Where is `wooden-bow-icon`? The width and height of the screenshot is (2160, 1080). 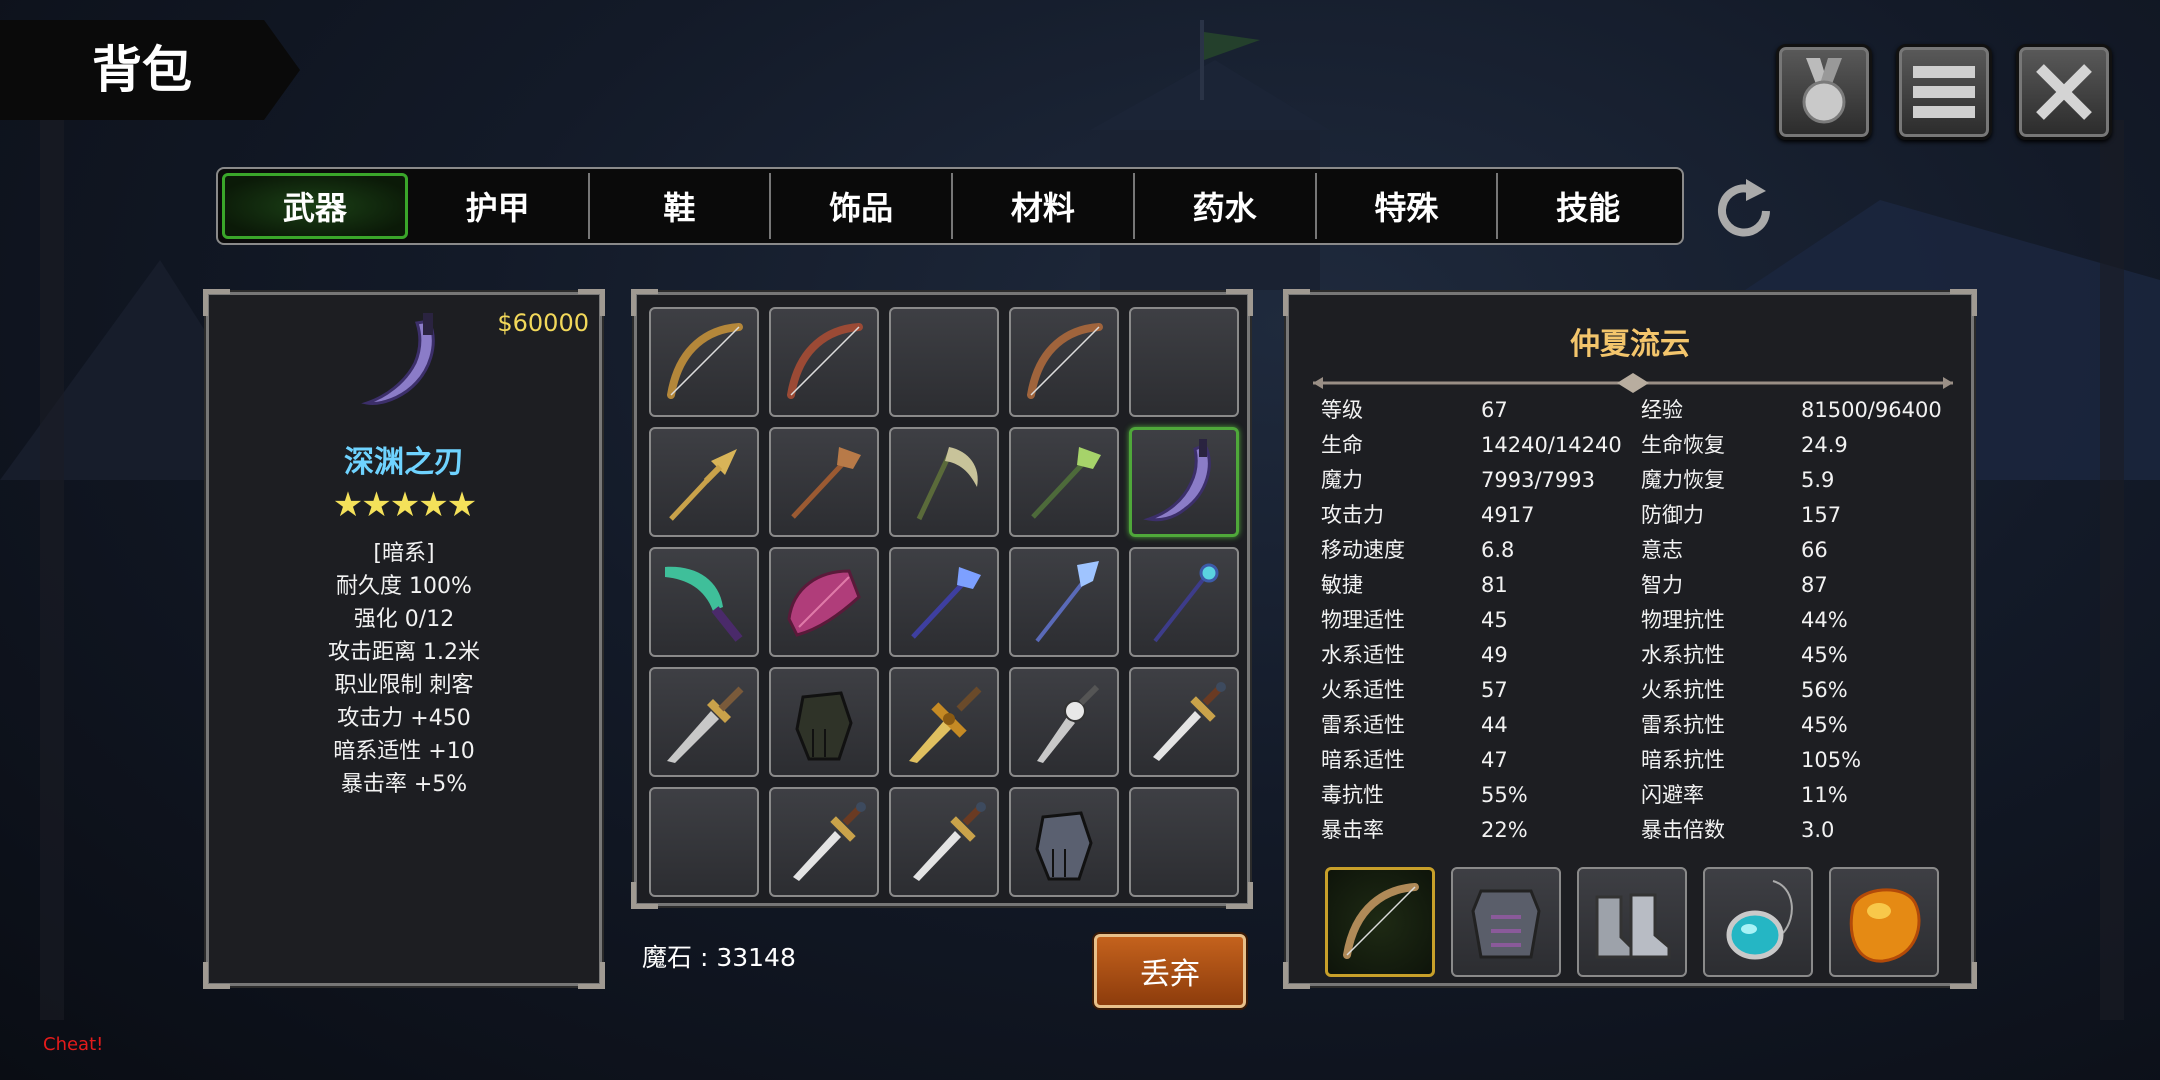
wooden-bow-icon is located at coordinates (1065, 361).